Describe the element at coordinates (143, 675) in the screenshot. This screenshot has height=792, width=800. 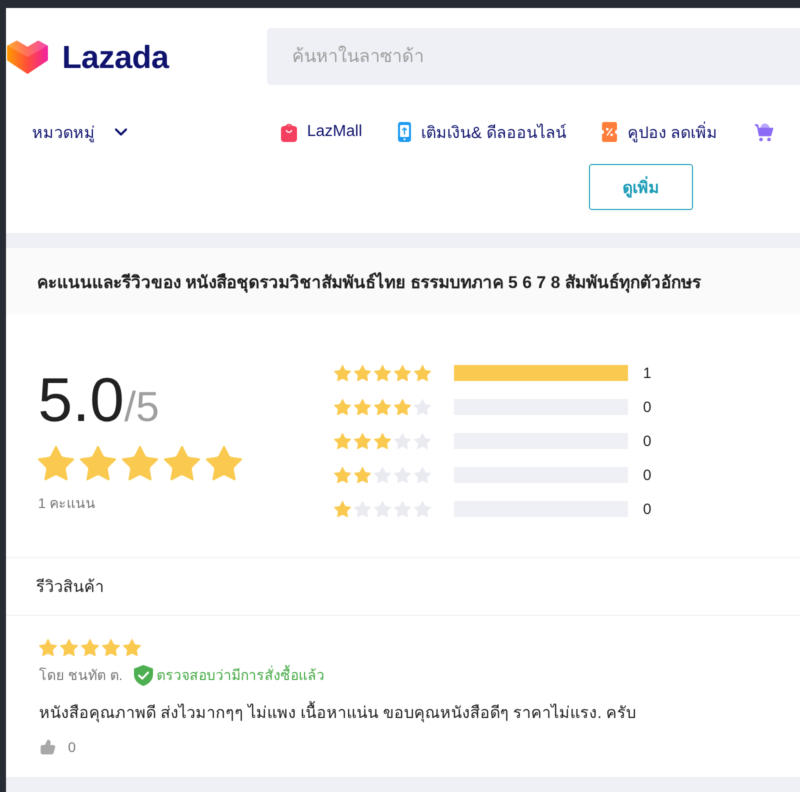
I see `shield-check-icon` at that location.